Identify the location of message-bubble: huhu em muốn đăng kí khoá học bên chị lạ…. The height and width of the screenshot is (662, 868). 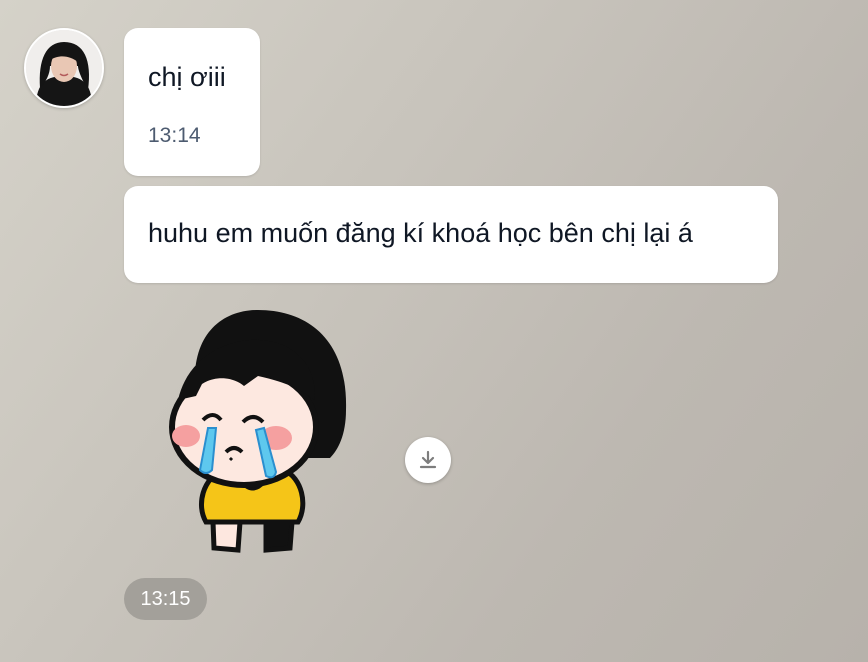
(451, 234).